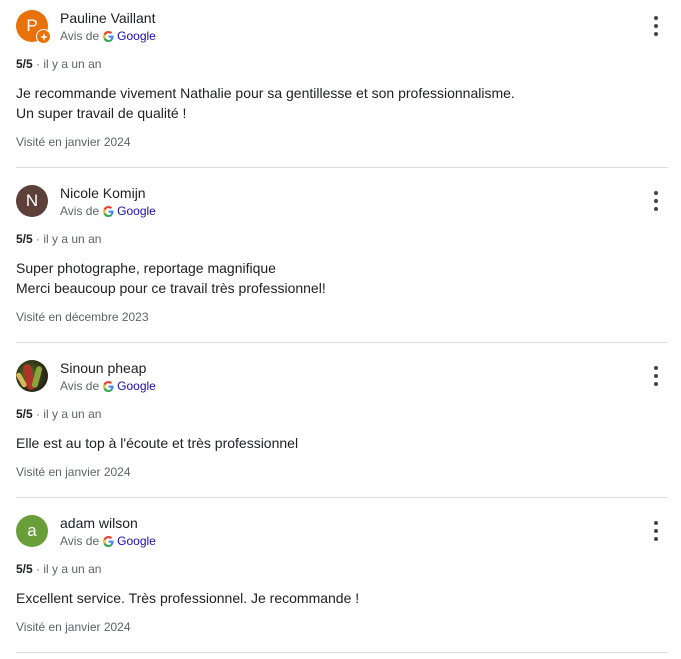 The width and height of the screenshot is (681, 659). Describe the element at coordinates (33, 27) in the screenshot. I see `avatar: P` at that location.